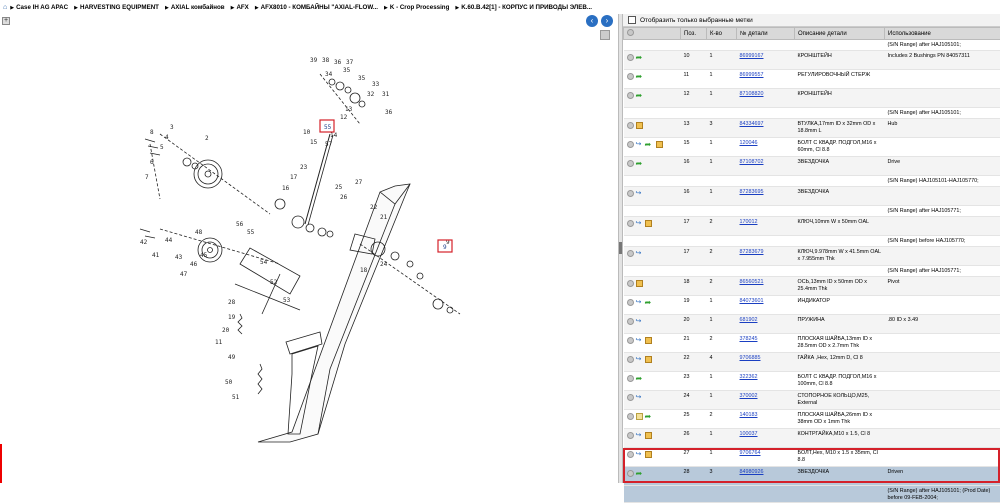 The width and height of the screenshot is (1000, 503). What do you see at coordinates (749, 339) in the screenshot?
I see `part-number-link: 378245` at bounding box center [749, 339].